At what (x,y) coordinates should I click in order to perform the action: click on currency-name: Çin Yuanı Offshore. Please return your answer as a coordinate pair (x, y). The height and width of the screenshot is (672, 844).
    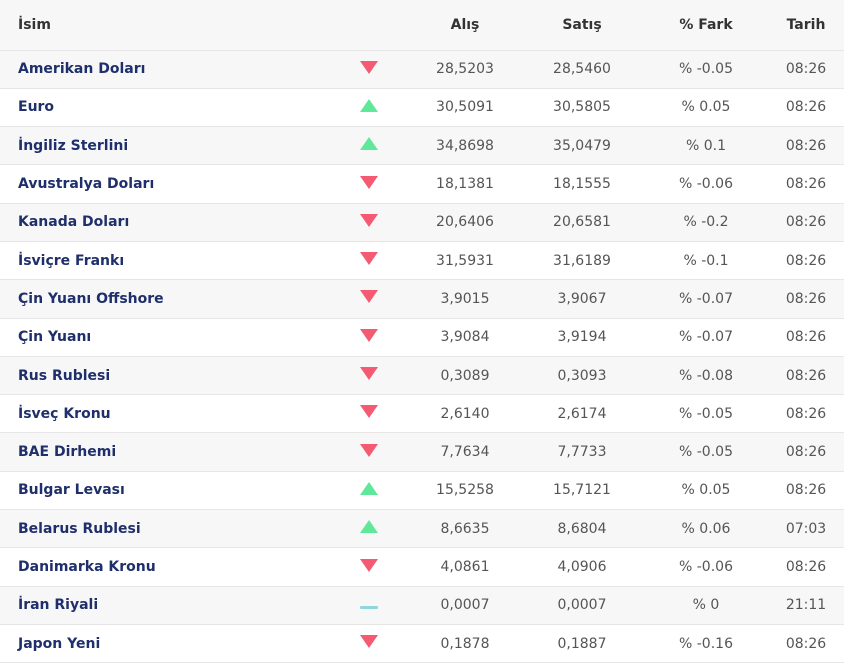
    Looking at the image, I should click on (164, 299).